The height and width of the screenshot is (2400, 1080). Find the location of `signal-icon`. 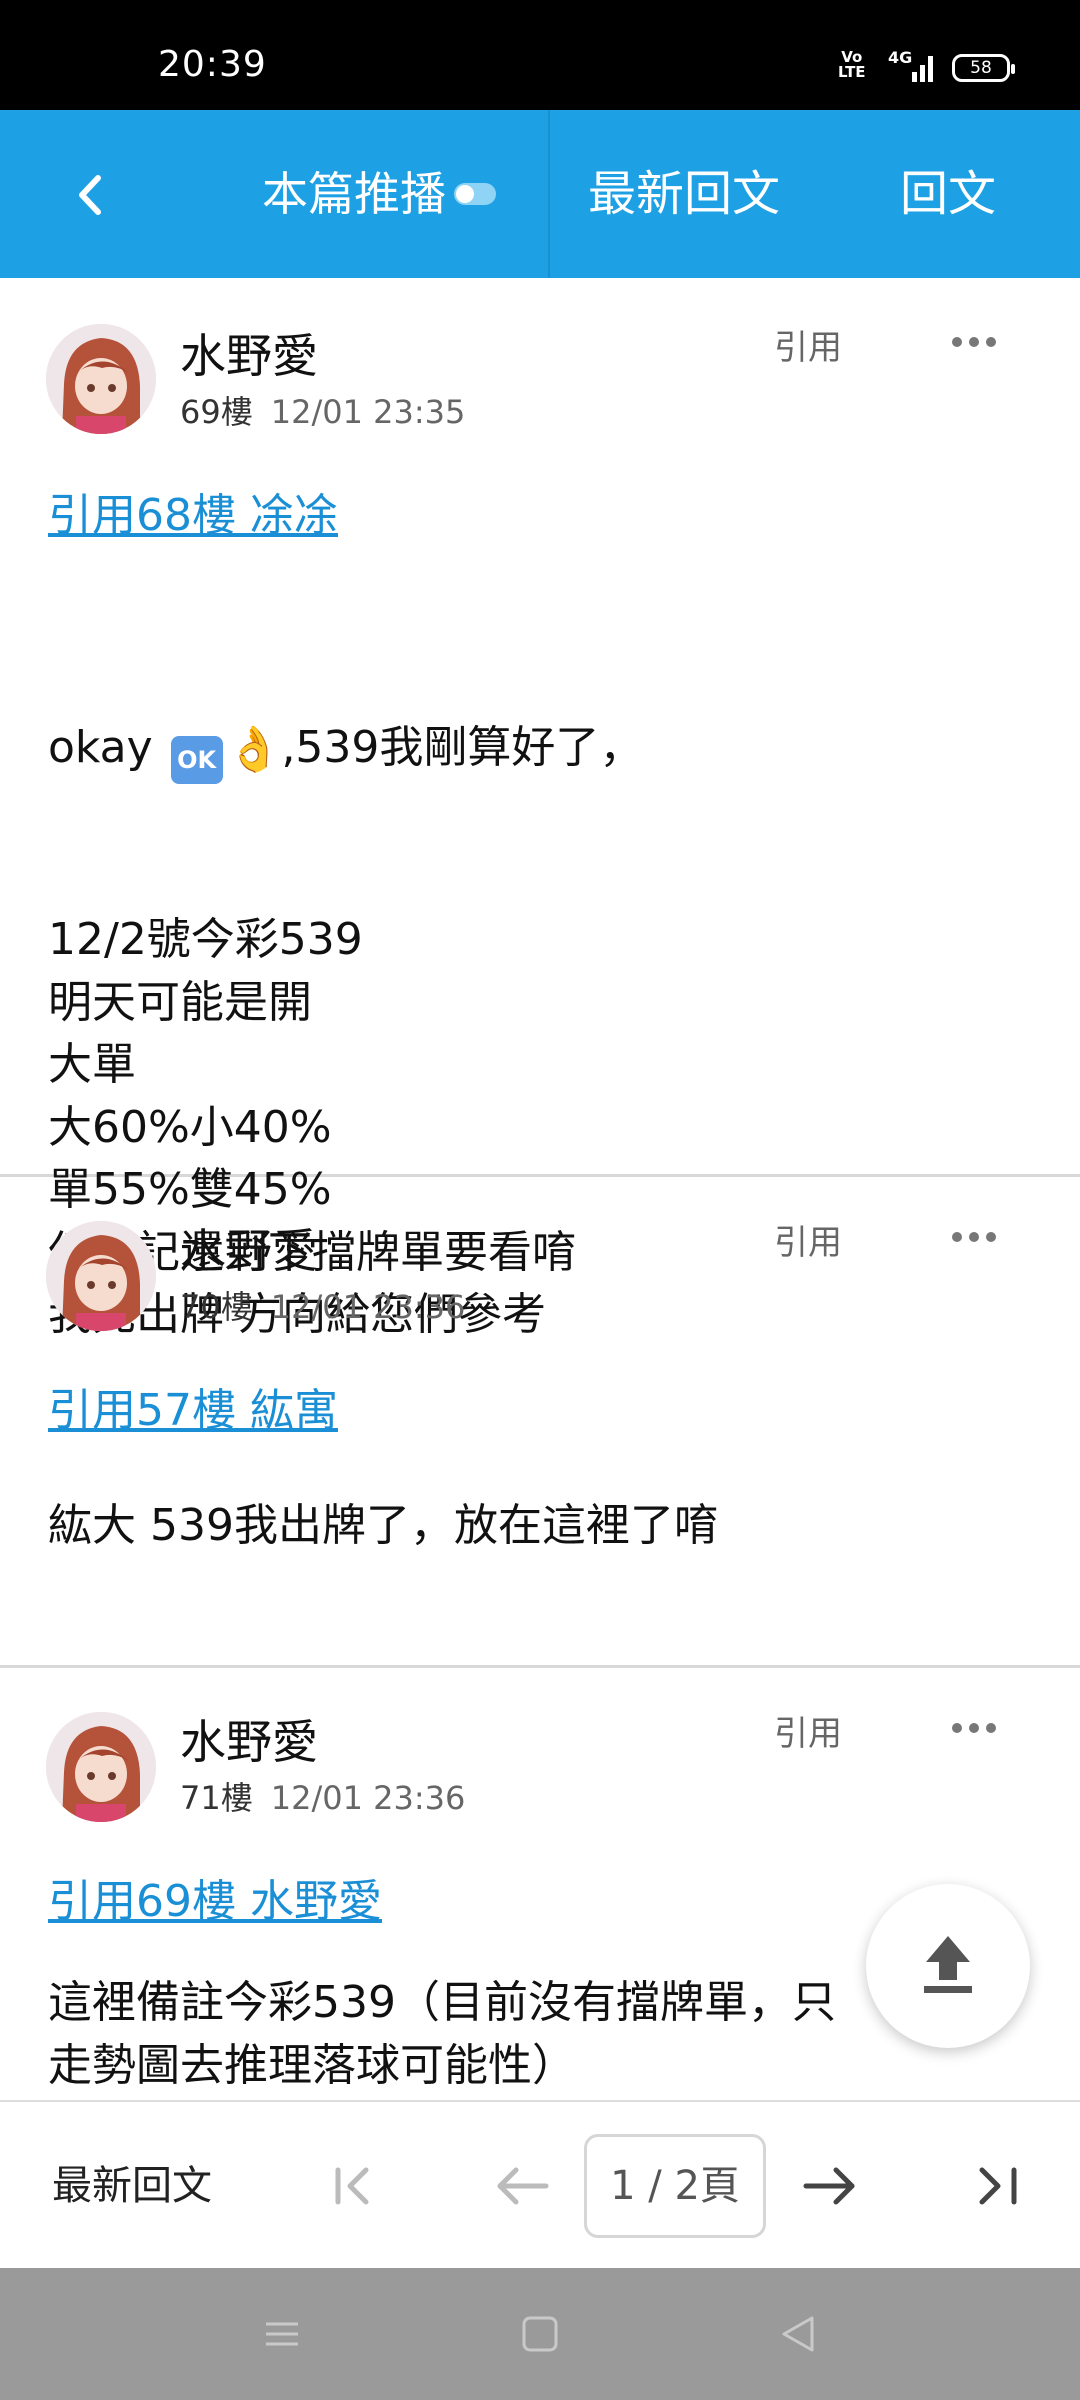

signal-icon is located at coordinates (922, 69).